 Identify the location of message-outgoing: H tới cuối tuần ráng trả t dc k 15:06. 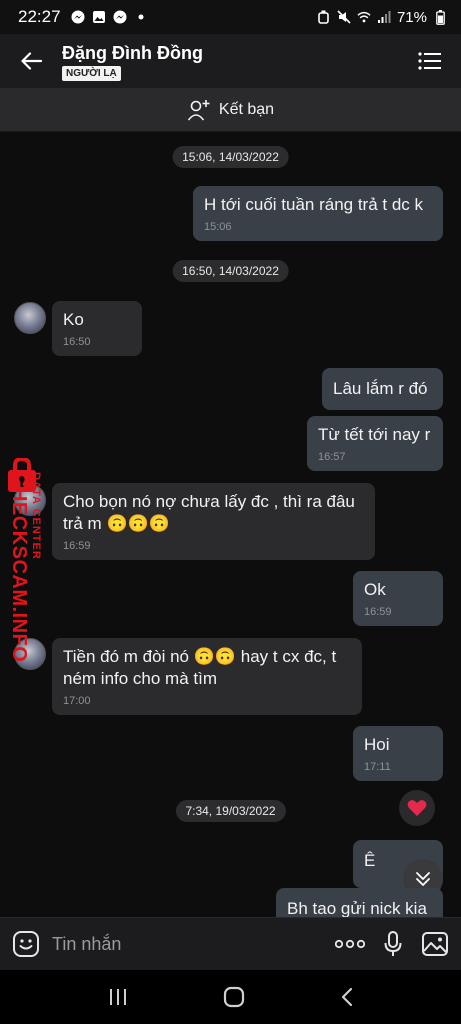
(318, 213).